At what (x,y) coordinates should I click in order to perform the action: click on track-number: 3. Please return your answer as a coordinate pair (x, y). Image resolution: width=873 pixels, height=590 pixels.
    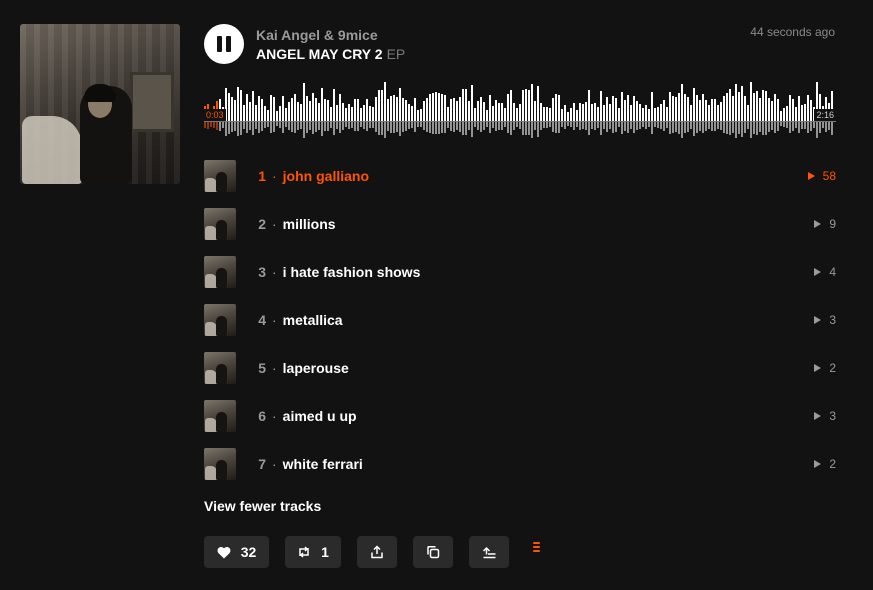
    Looking at the image, I should click on (262, 272).